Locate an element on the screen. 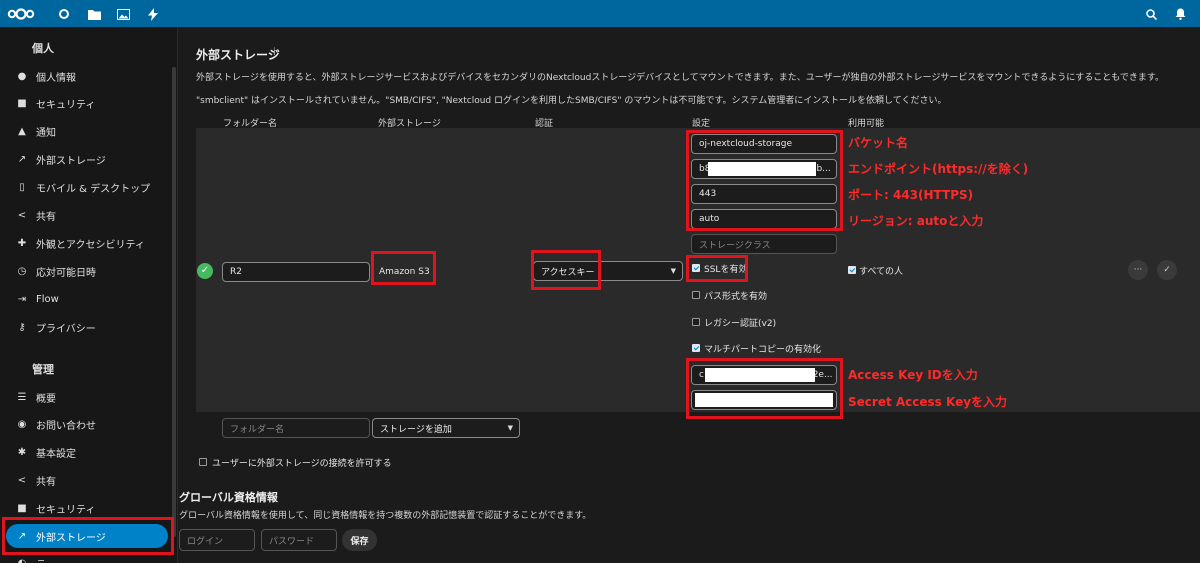  multipart-checkbox is located at coordinates (696, 348).